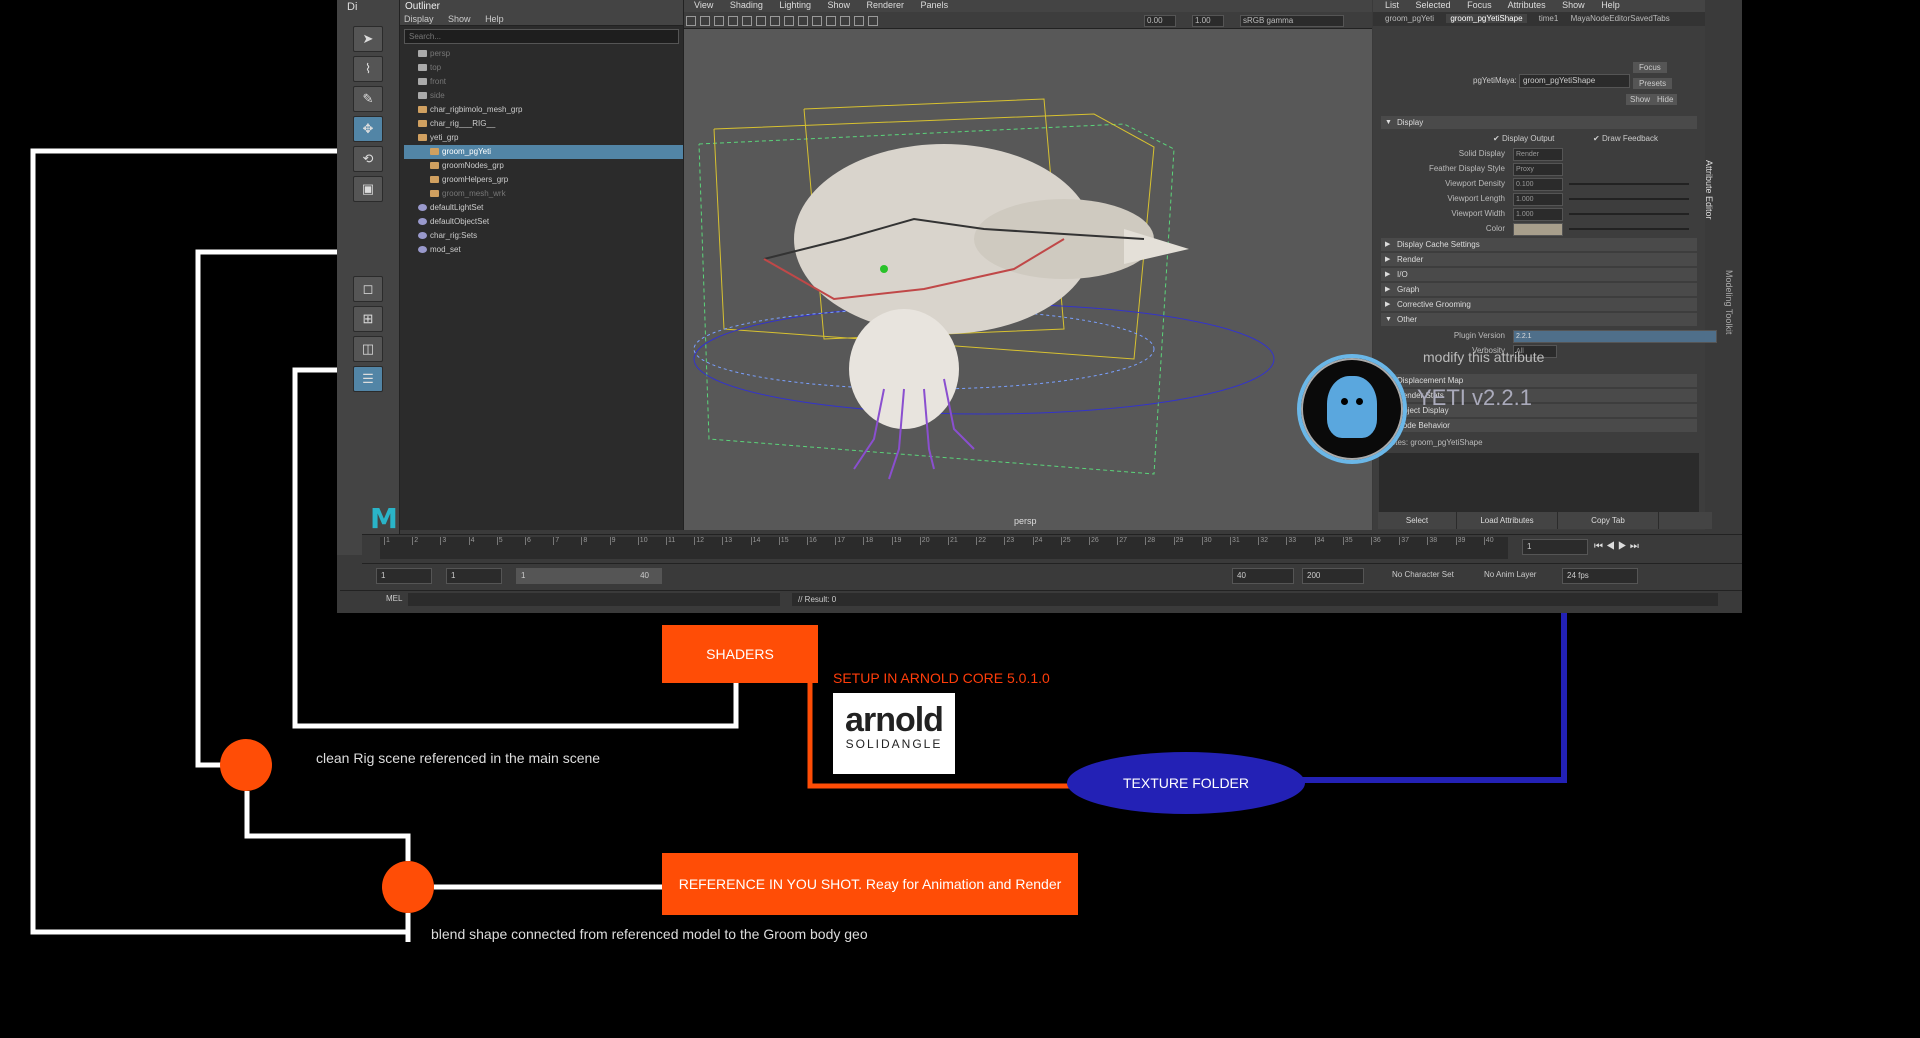  I want to click on lights-icon, so click(803, 21).